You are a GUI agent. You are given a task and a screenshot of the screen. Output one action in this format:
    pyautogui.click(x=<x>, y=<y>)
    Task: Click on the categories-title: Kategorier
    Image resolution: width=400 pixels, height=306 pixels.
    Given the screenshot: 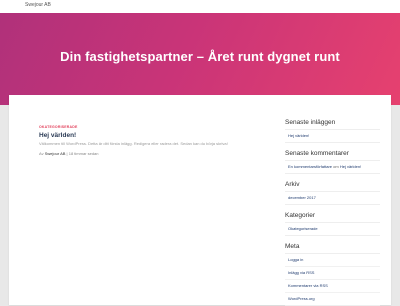 What is the action you would take?
    pyautogui.click(x=332, y=217)
    